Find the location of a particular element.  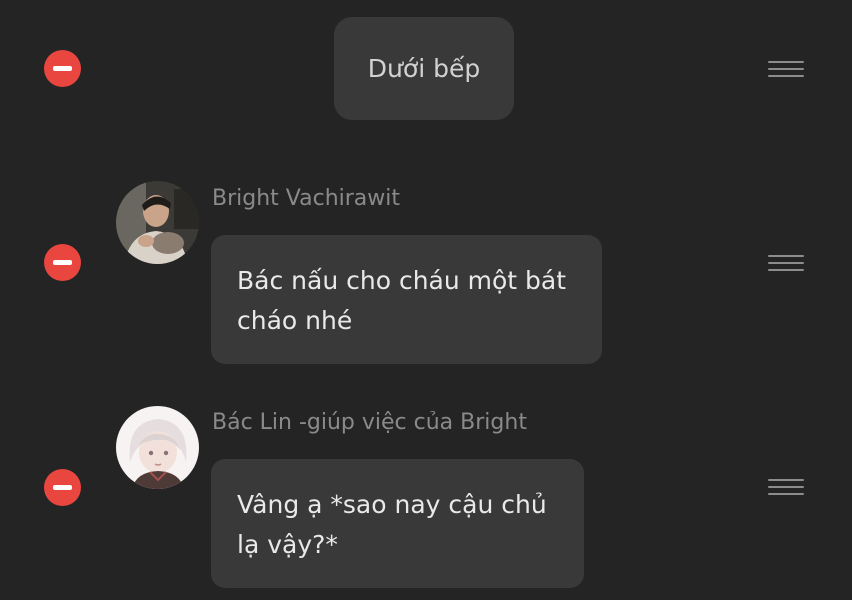

avatar-photo-young-man is located at coordinates (157, 222).